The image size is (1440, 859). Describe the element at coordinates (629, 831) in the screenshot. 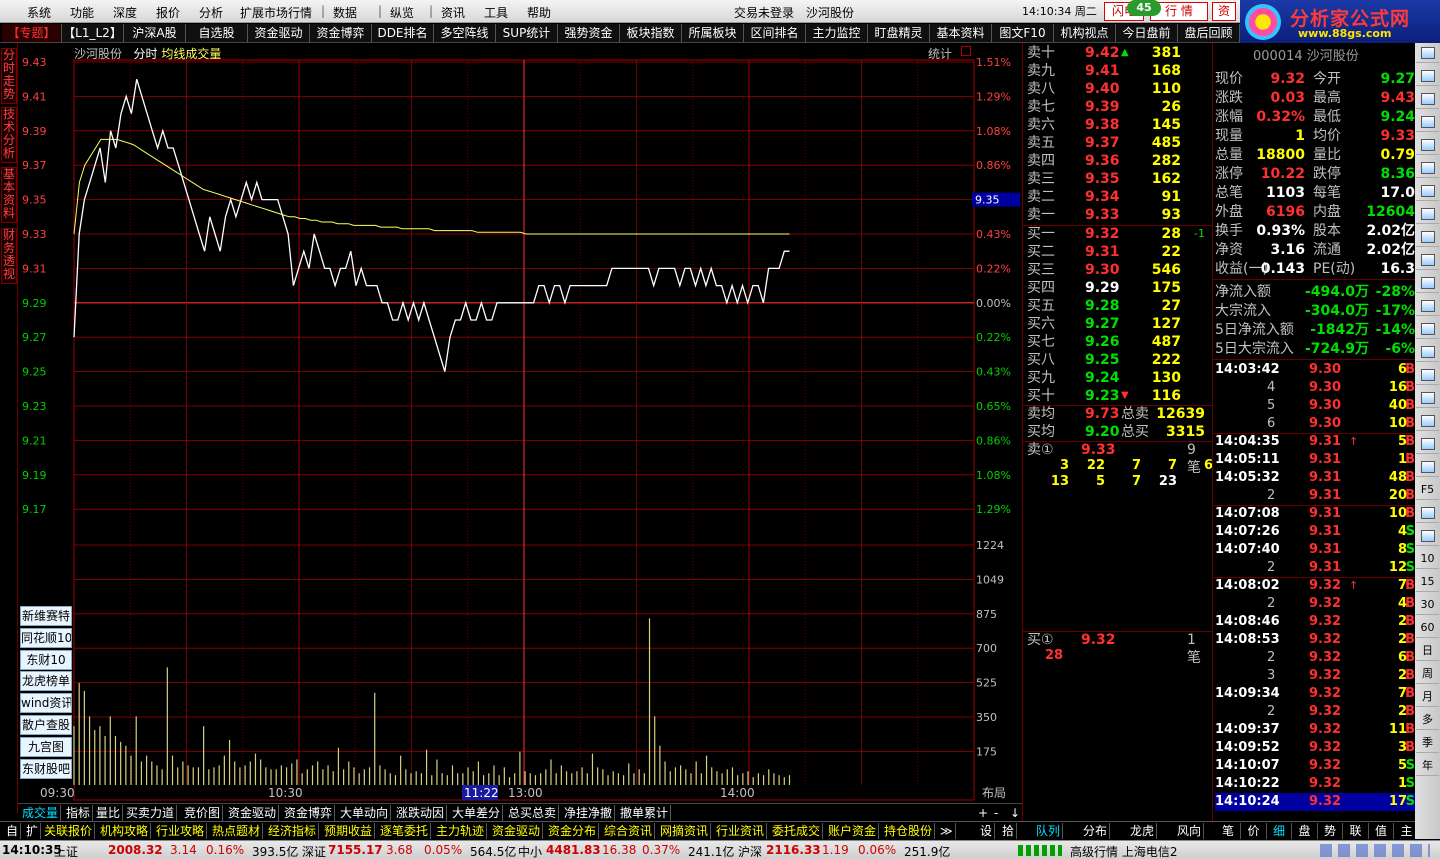

I see `bottom-tab-12: 综合资讯` at that location.